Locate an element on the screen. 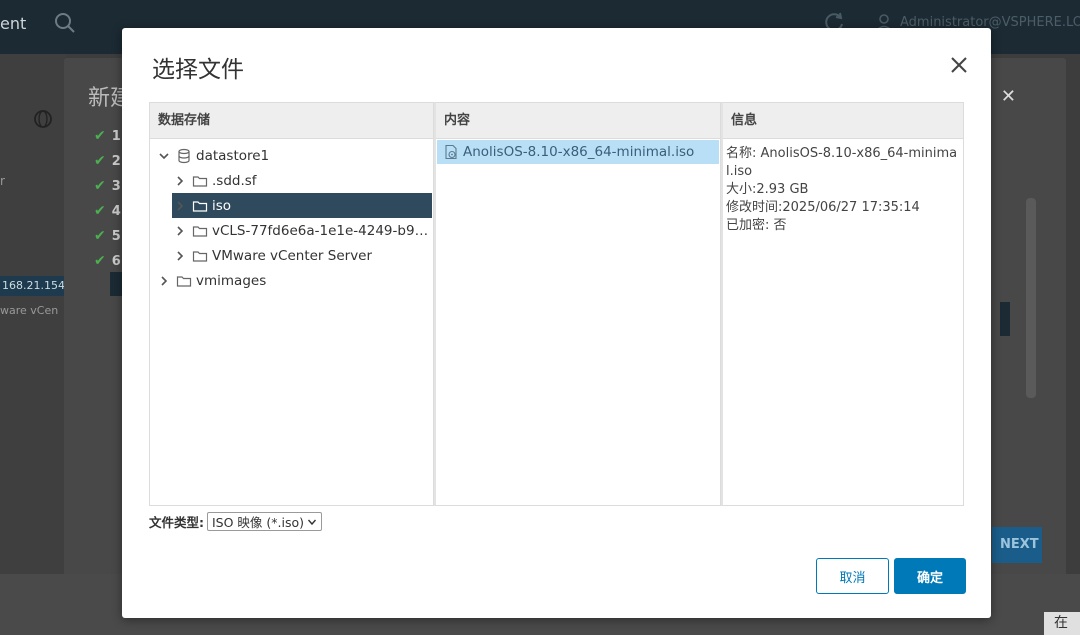 Image resolution: width=1080 pixels, height=635 pixels. file-type-label: 文件类型: is located at coordinates (176, 522).